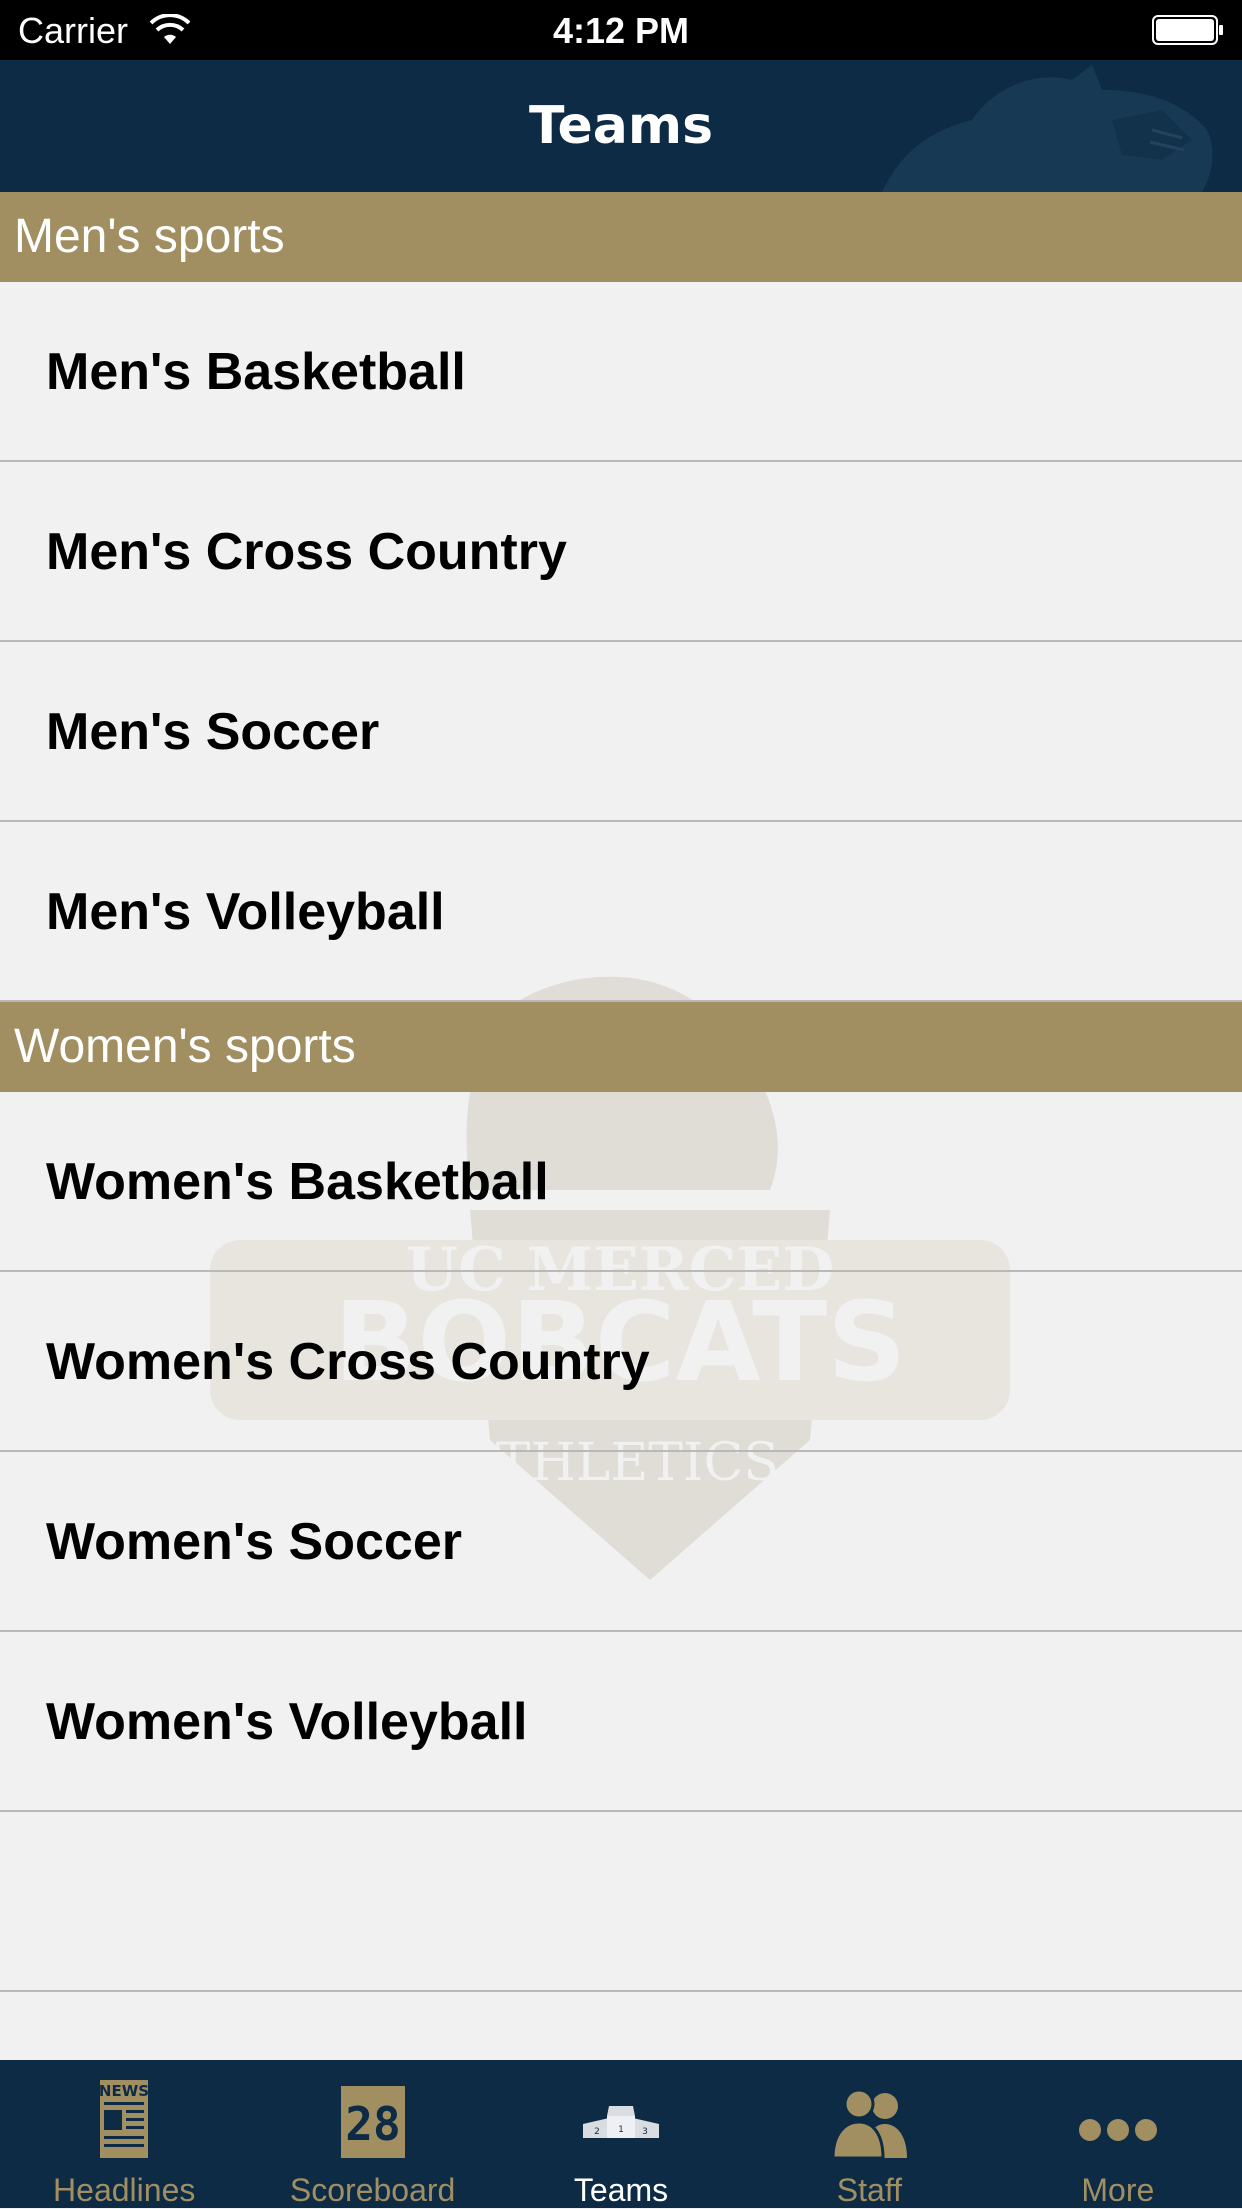 Image resolution: width=1242 pixels, height=2209 pixels. What do you see at coordinates (621, 1722) in the screenshot?
I see `team-row-womens-volleyball: Women's Volleyball` at bounding box center [621, 1722].